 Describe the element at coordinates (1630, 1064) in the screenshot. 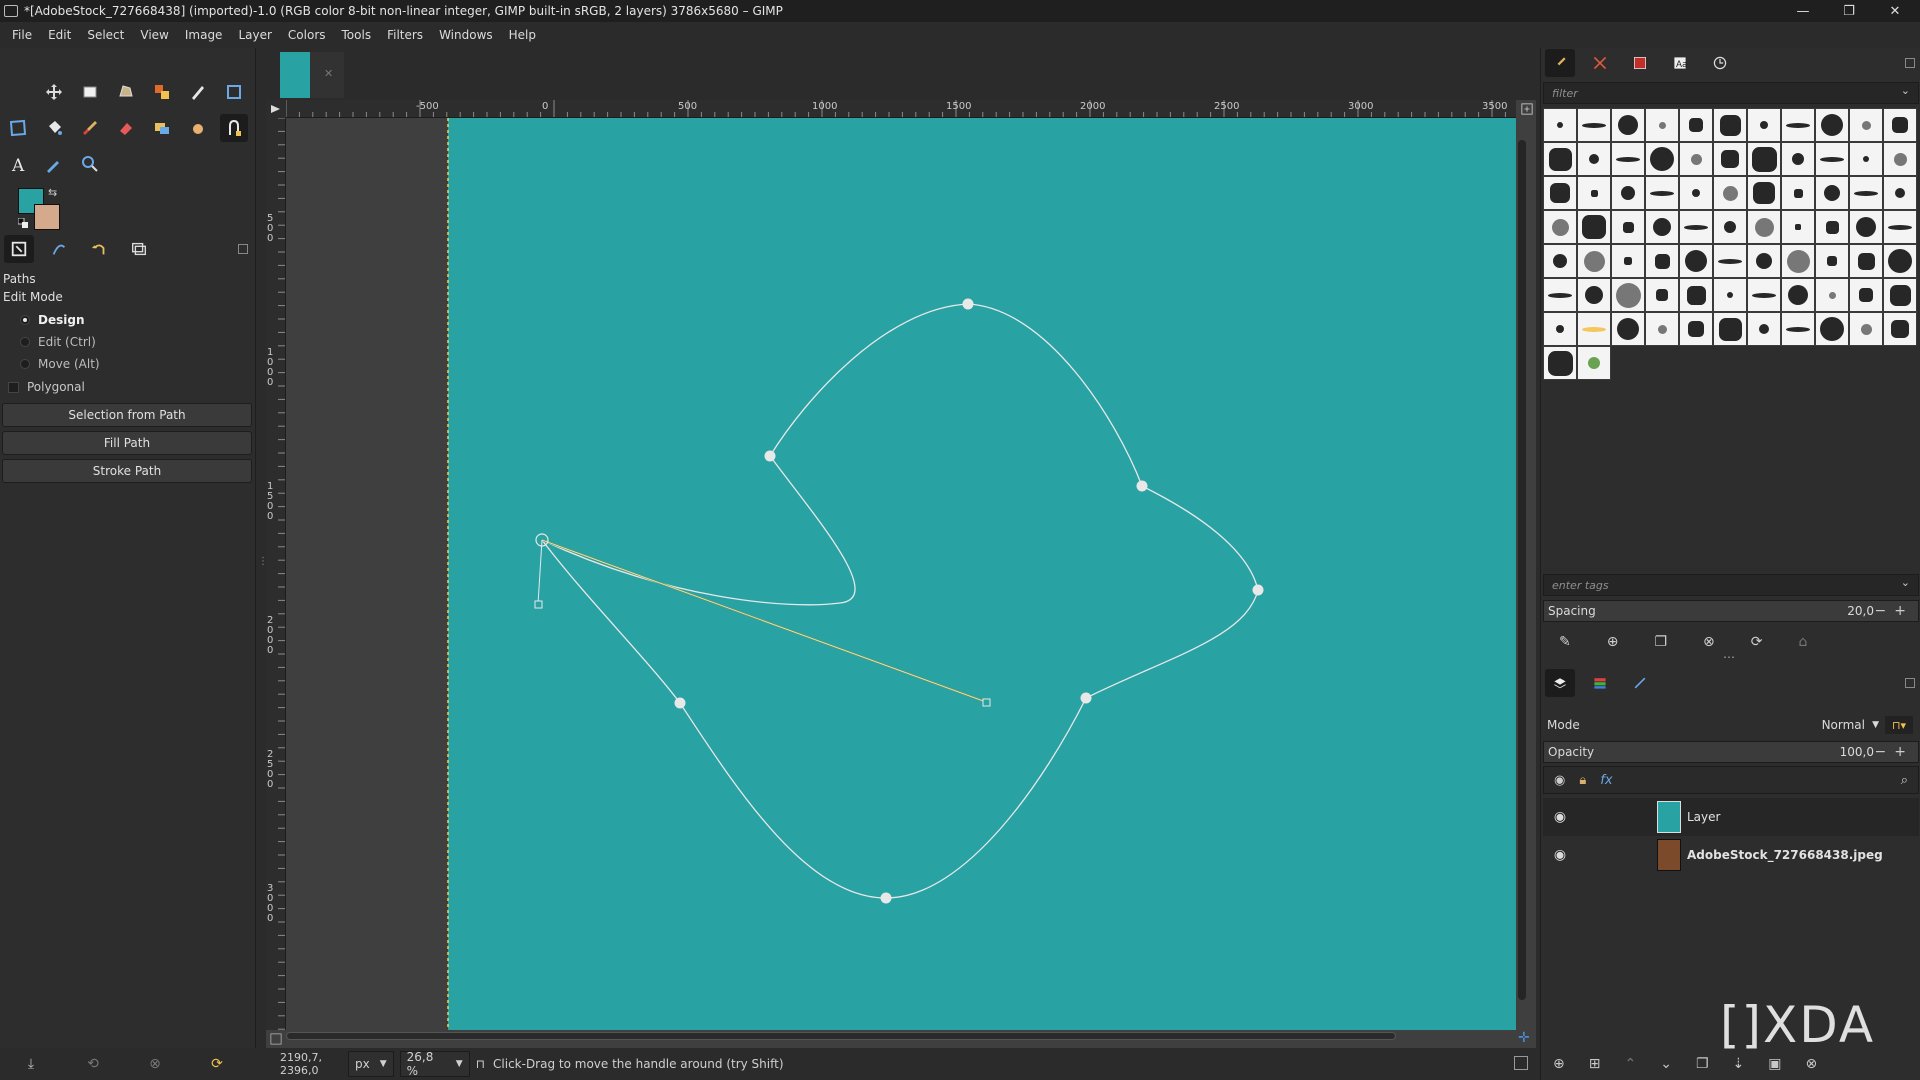

I see `raise-layer-icon: ⌃` at that location.